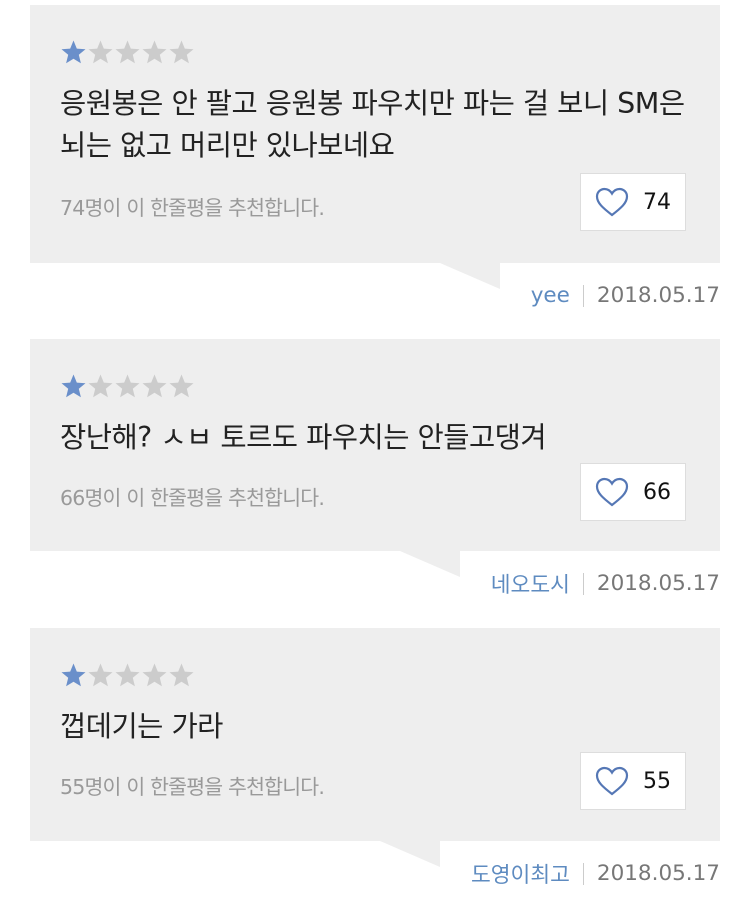 The width and height of the screenshot is (750, 897). What do you see at coordinates (550, 295) in the screenshot?
I see `author-link: yee` at bounding box center [550, 295].